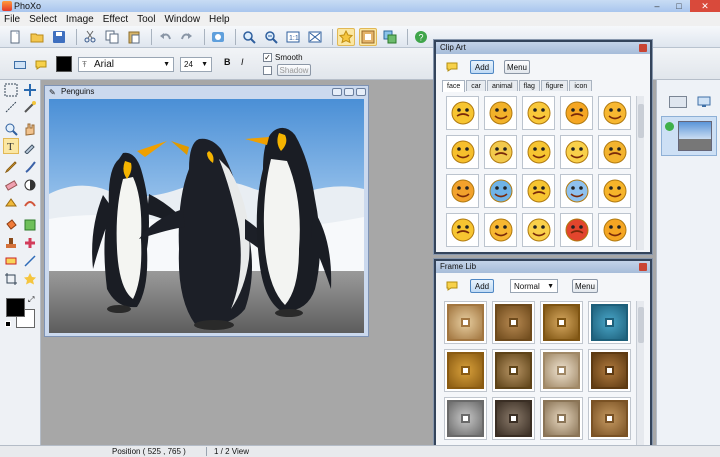  I want to click on fit-window-button, so click(315, 37).